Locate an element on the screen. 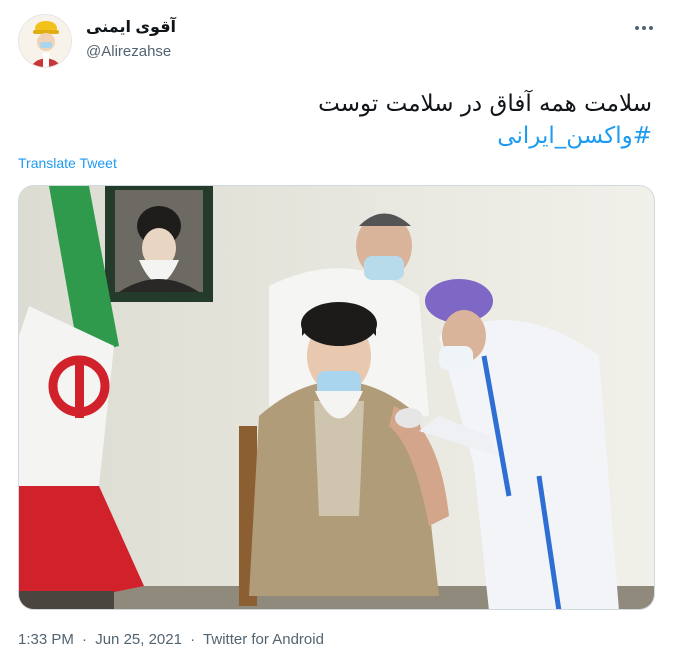 The height and width of the screenshot is (665, 677). avatar-image is located at coordinates (45, 41).